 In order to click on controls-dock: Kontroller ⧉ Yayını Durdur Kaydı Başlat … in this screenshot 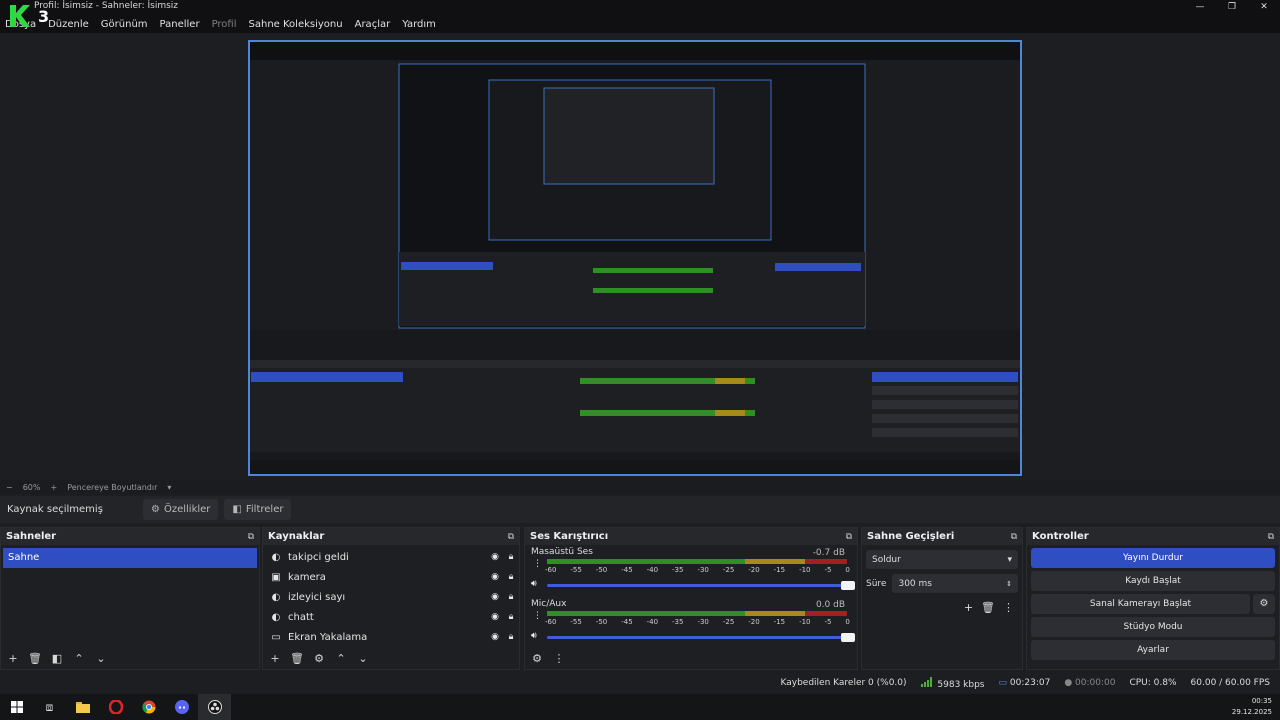, I will do `click(1153, 598)`.